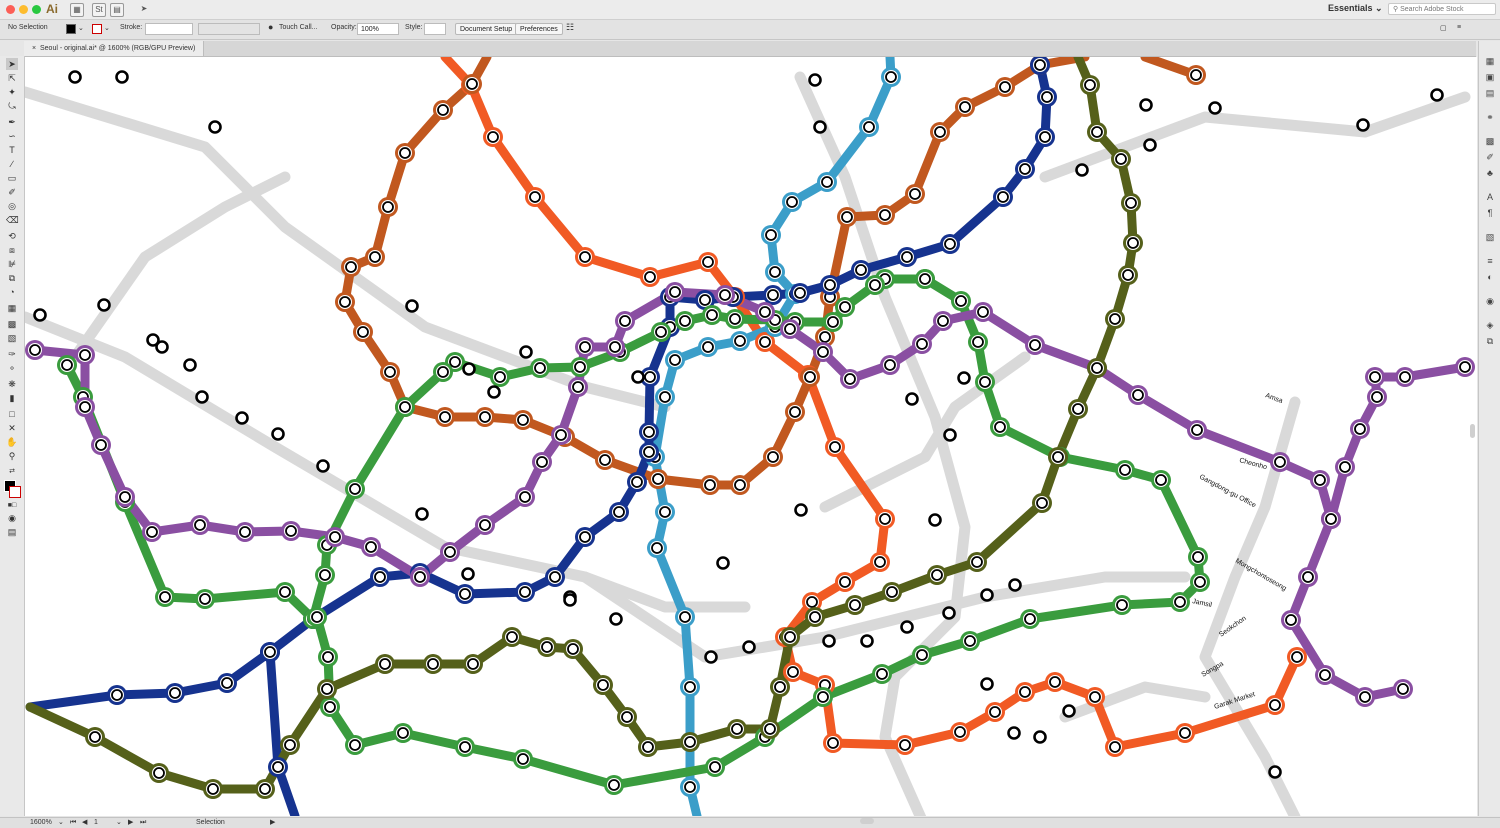  Describe the element at coordinates (12, 106) in the screenshot. I see `lasso-tool-icon: ⤿` at that location.